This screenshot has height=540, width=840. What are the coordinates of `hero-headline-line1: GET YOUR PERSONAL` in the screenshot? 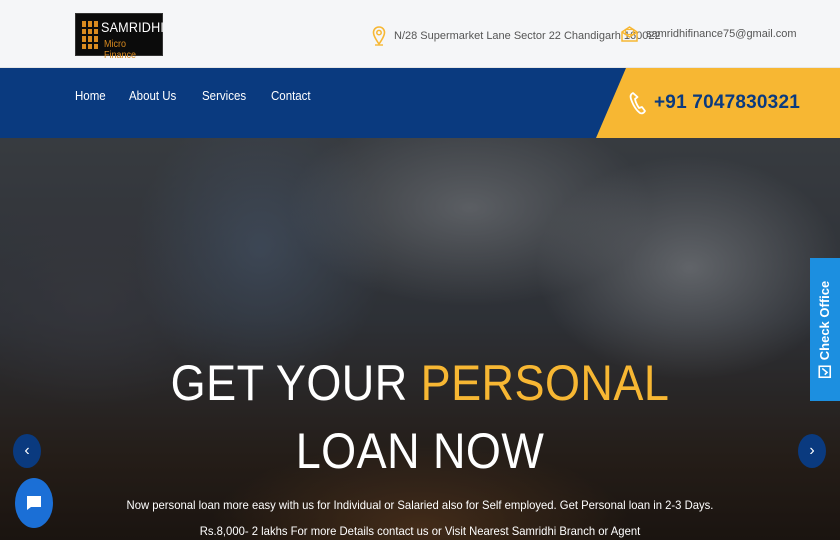 It's located at (420, 383).